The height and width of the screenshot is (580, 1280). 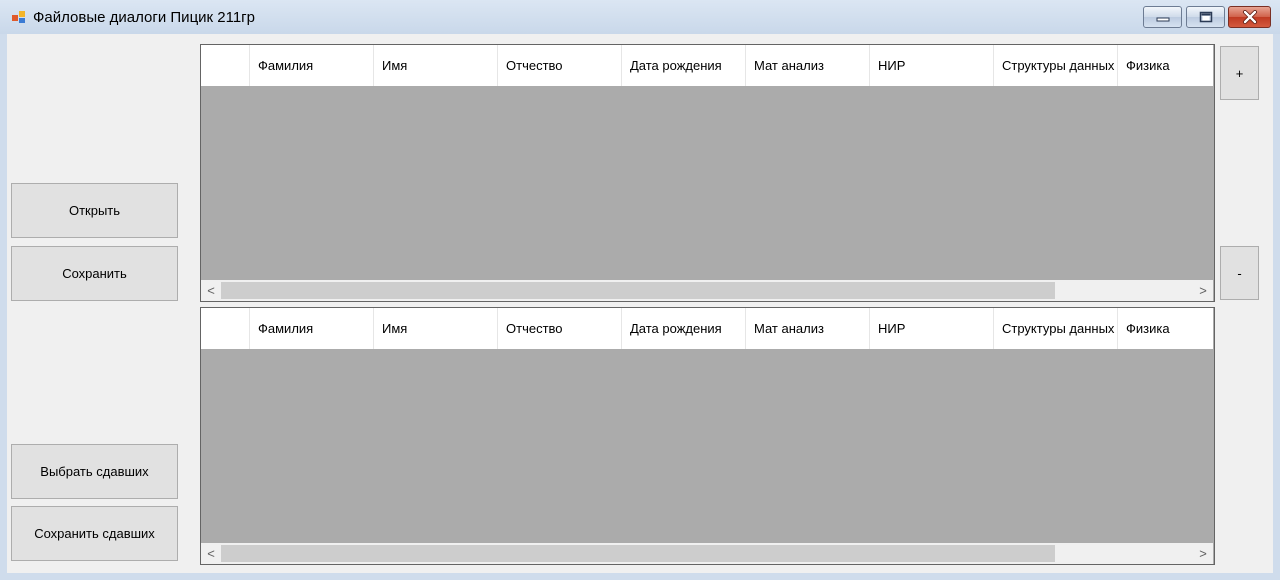 What do you see at coordinates (1239, 73) in the screenshot?
I see `add-row-button: +` at bounding box center [1239, 73].